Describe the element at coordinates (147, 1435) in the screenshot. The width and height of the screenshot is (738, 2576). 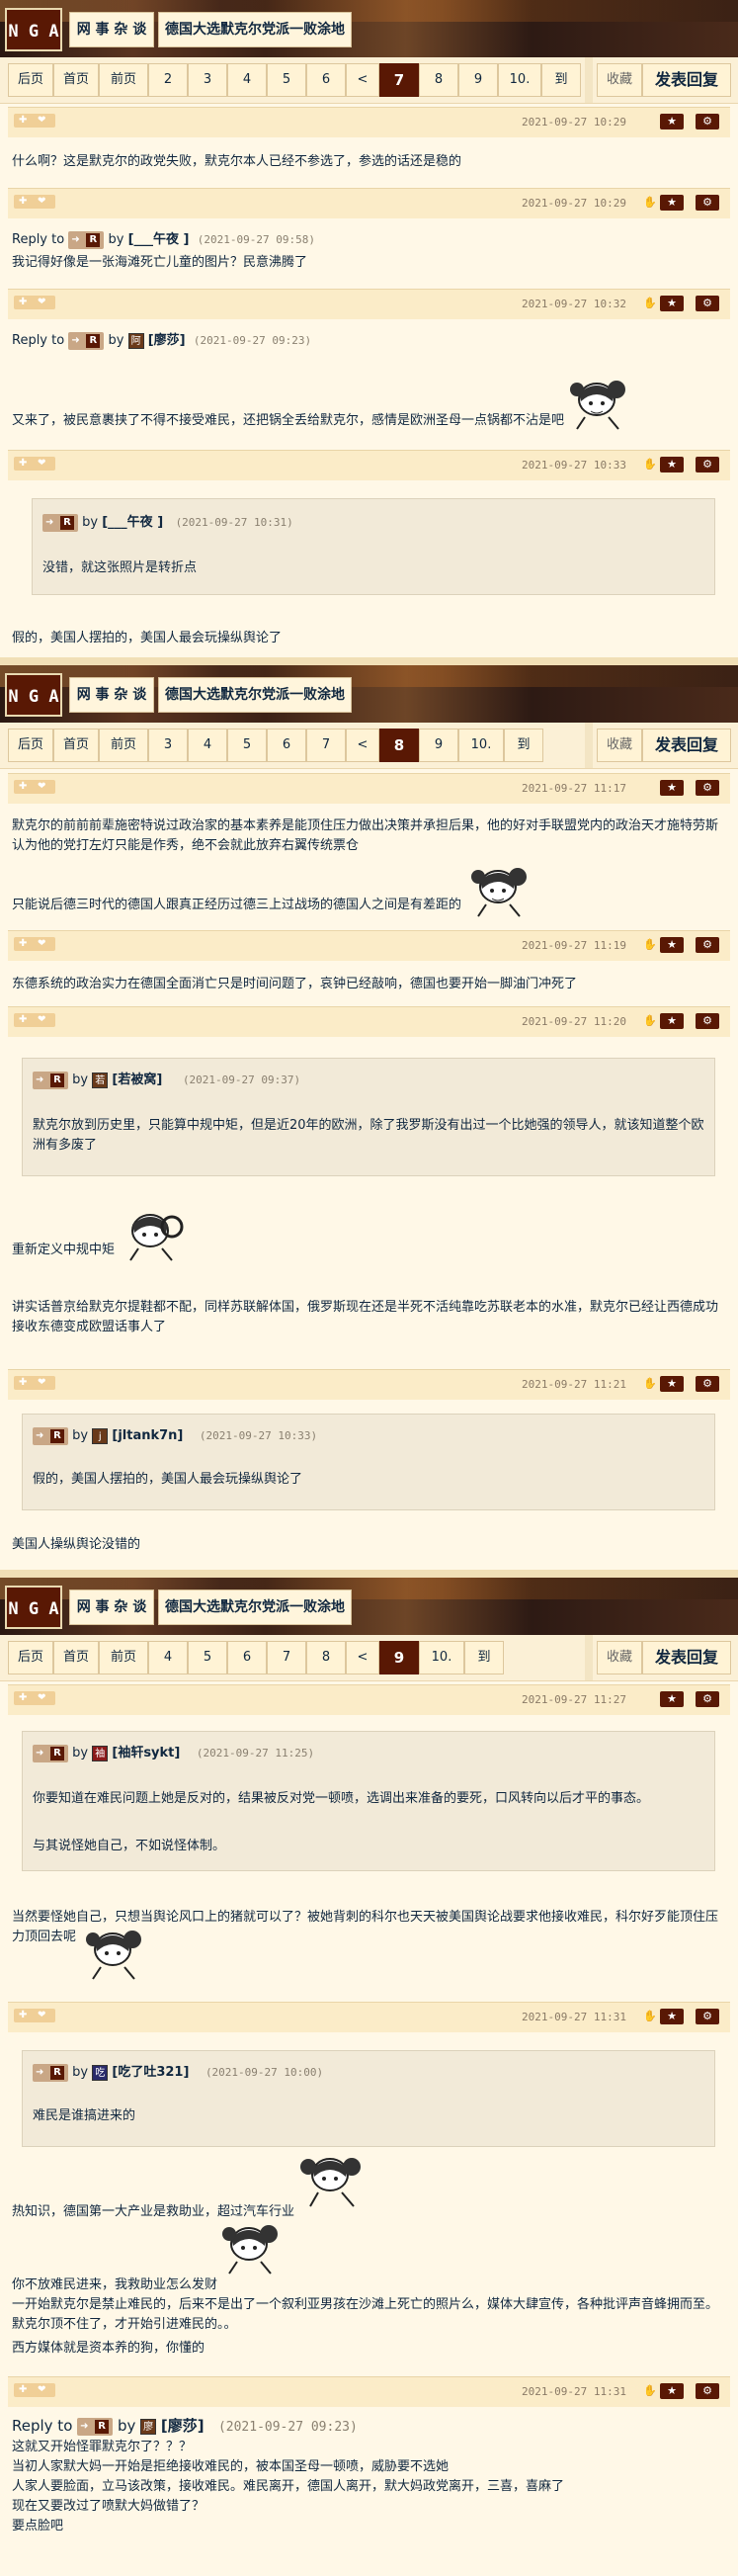
I see `quoted-username: [jltank7n]` at that location.